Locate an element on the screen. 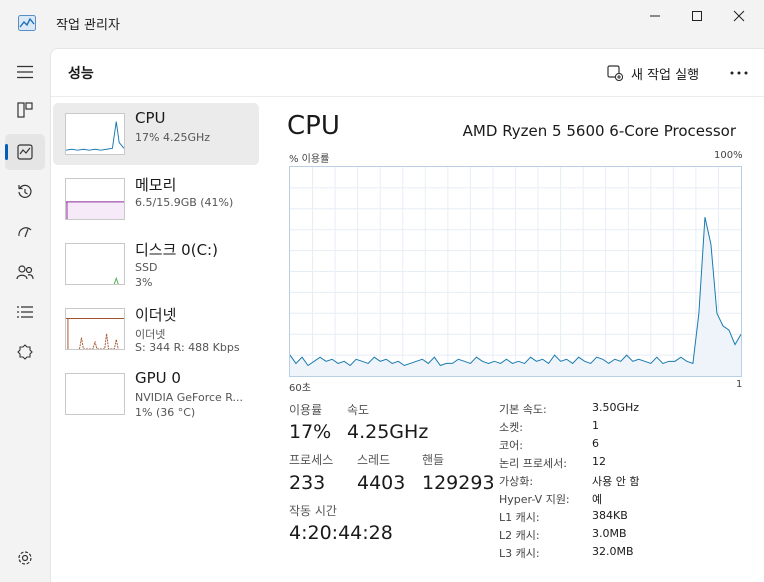 Image resolution: width=764 pixels, height=582 pixels. spec-value: 3.0MB is located at coordinates (609, 533).